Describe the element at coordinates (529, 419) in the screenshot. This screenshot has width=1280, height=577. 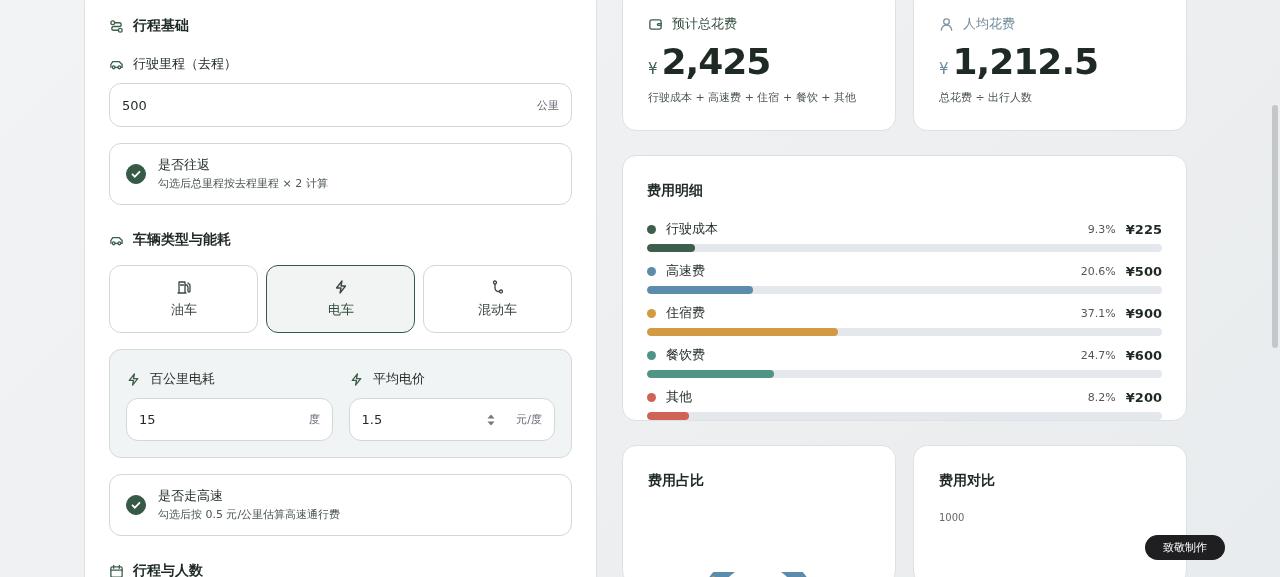
I see `unit-label: 元/度` at that location.